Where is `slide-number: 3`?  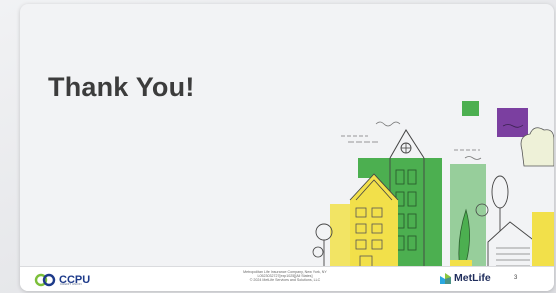
slide-number: 3 is located at coordinates (516, 278).